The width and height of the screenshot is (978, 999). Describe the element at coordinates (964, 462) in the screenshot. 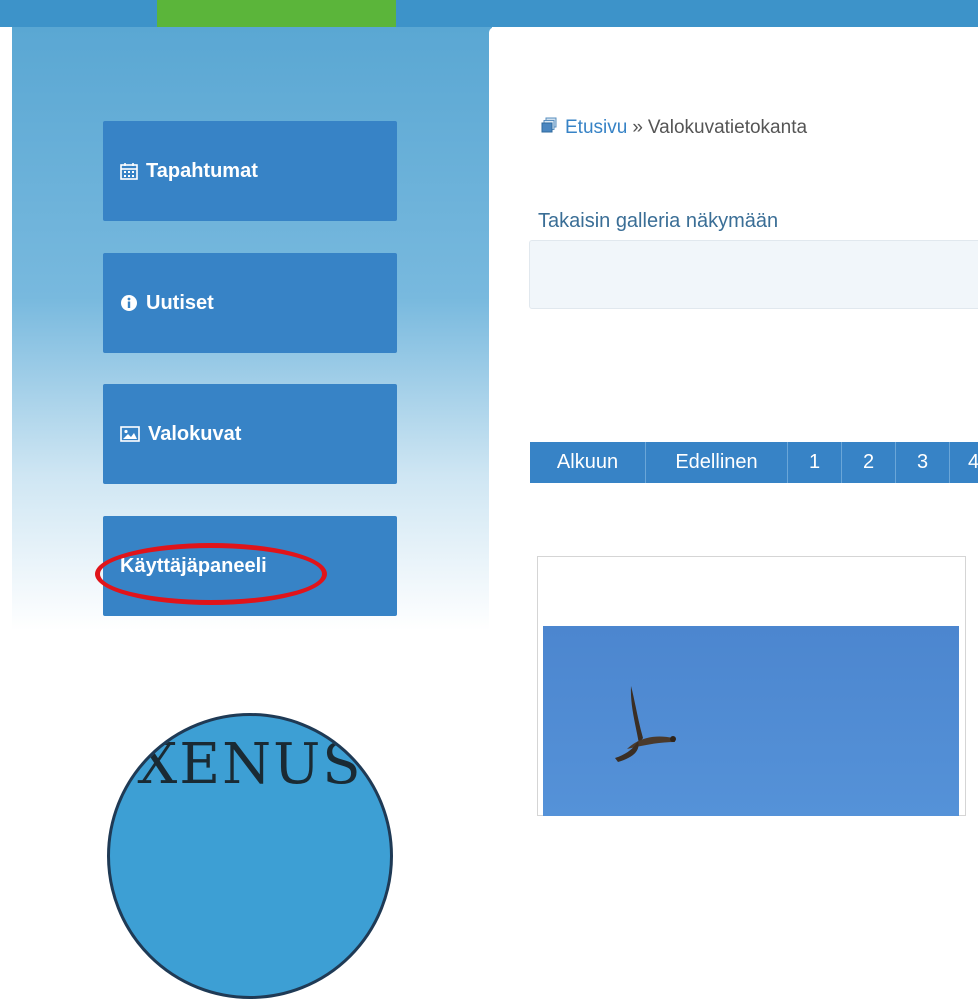

I see `pagination-page-4: 4` at that location.